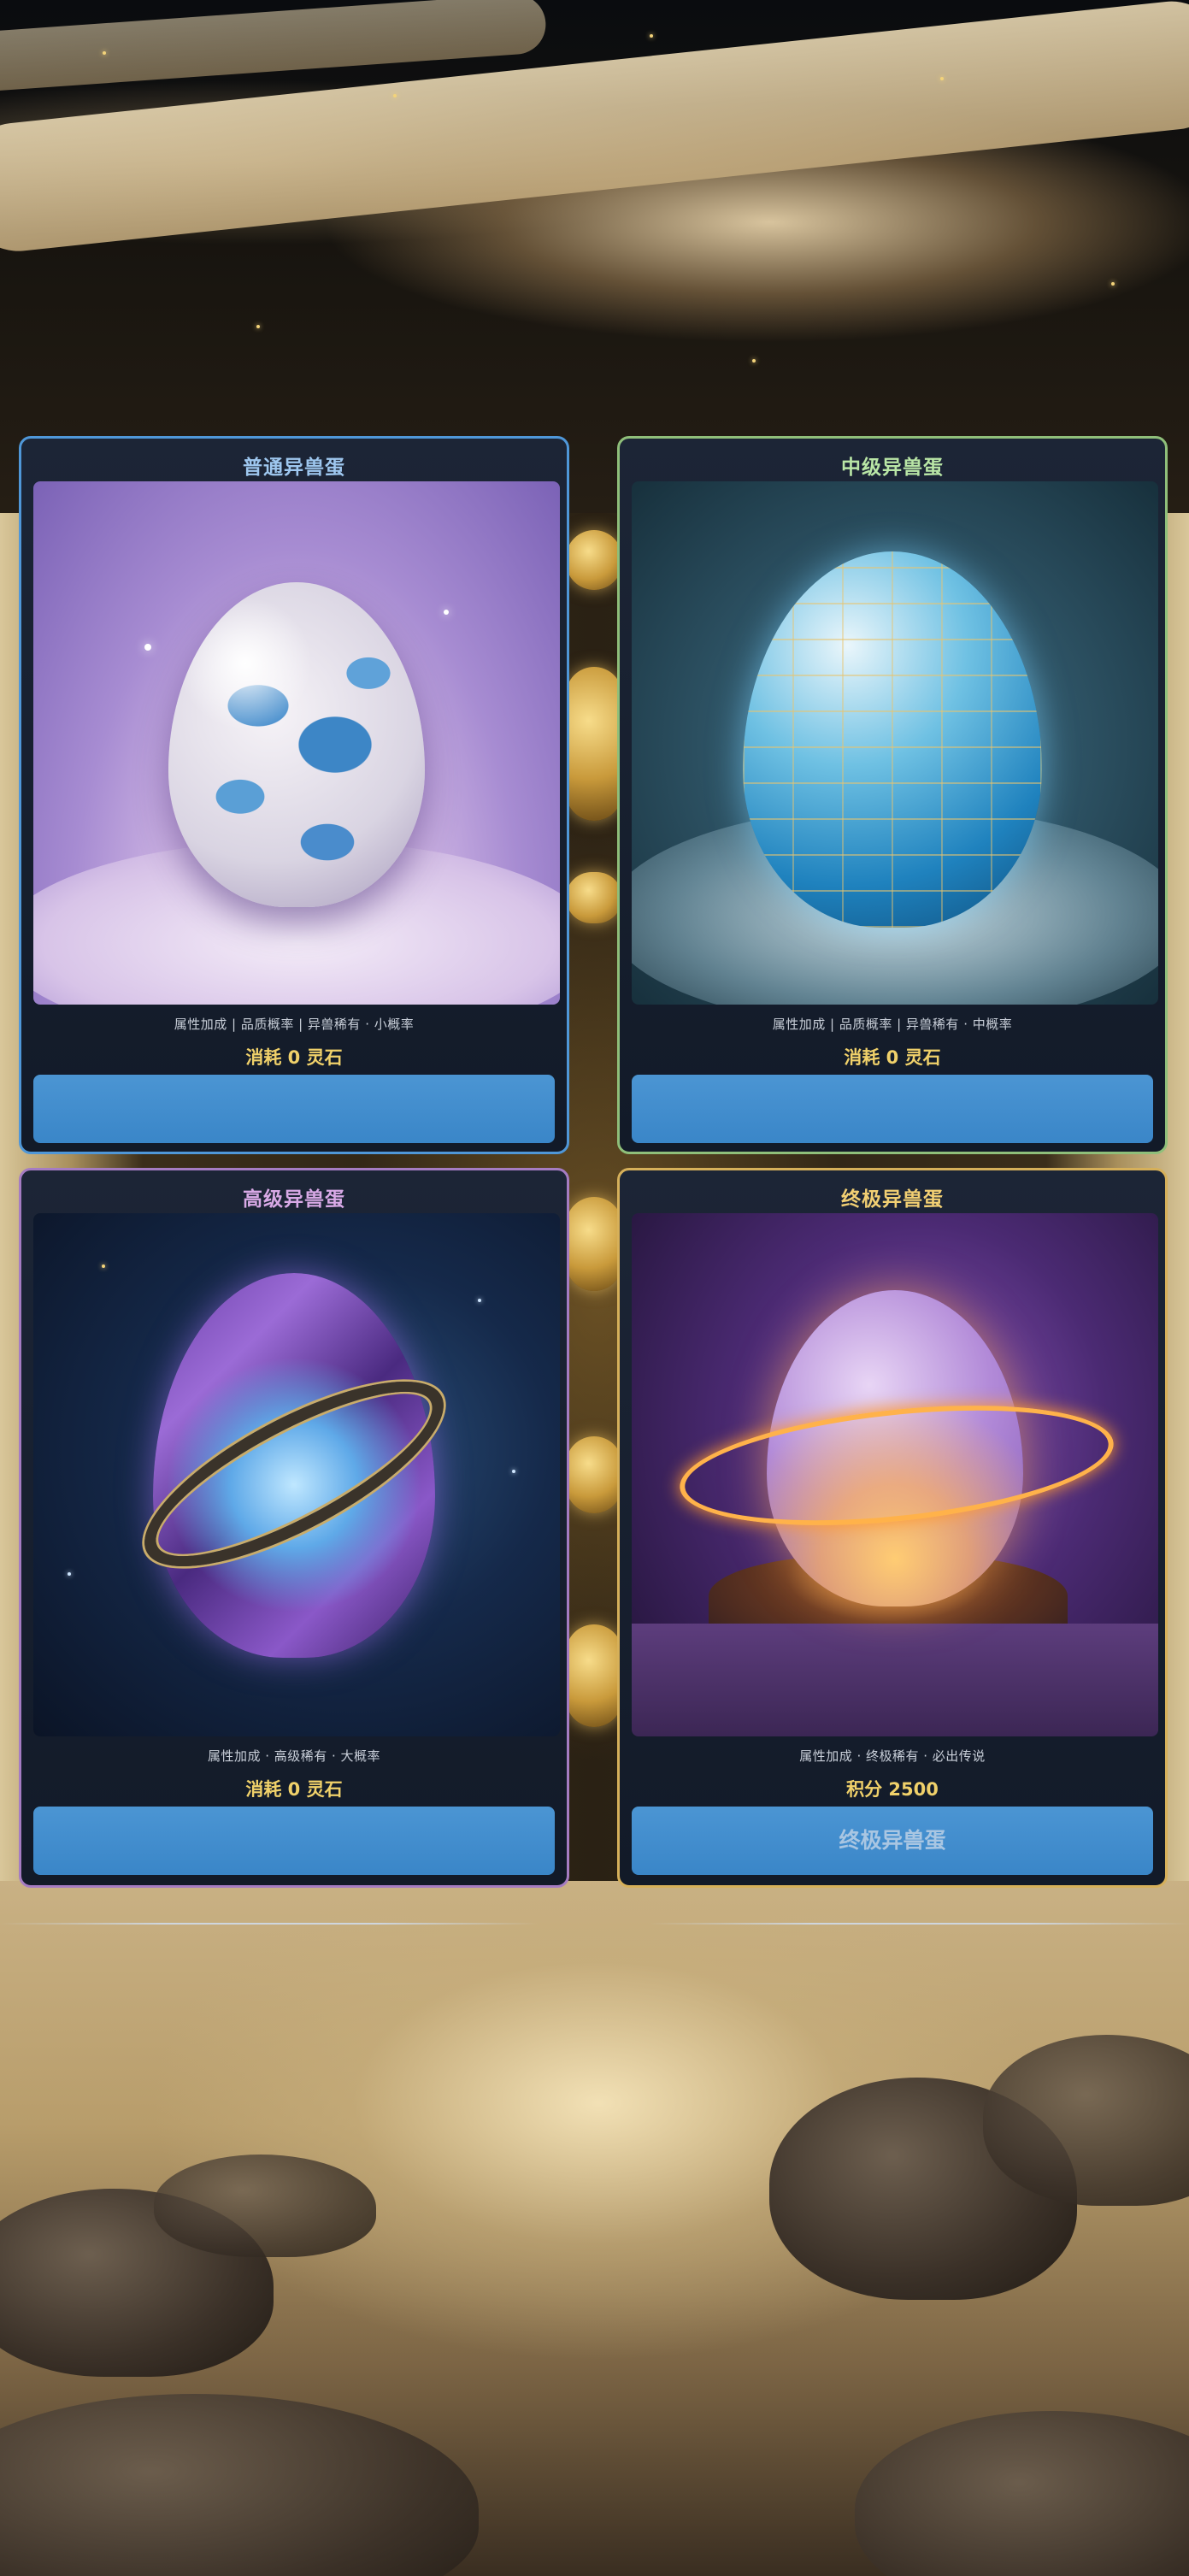 This screenshot has height=2576, width=1189. What do you see at coordinates (892, 1024) in the screenshot?
I see `card-stats: 属性加成 | 品质概率 | 异兽稀有 · 中概率` at bounding box center [892, 1024].